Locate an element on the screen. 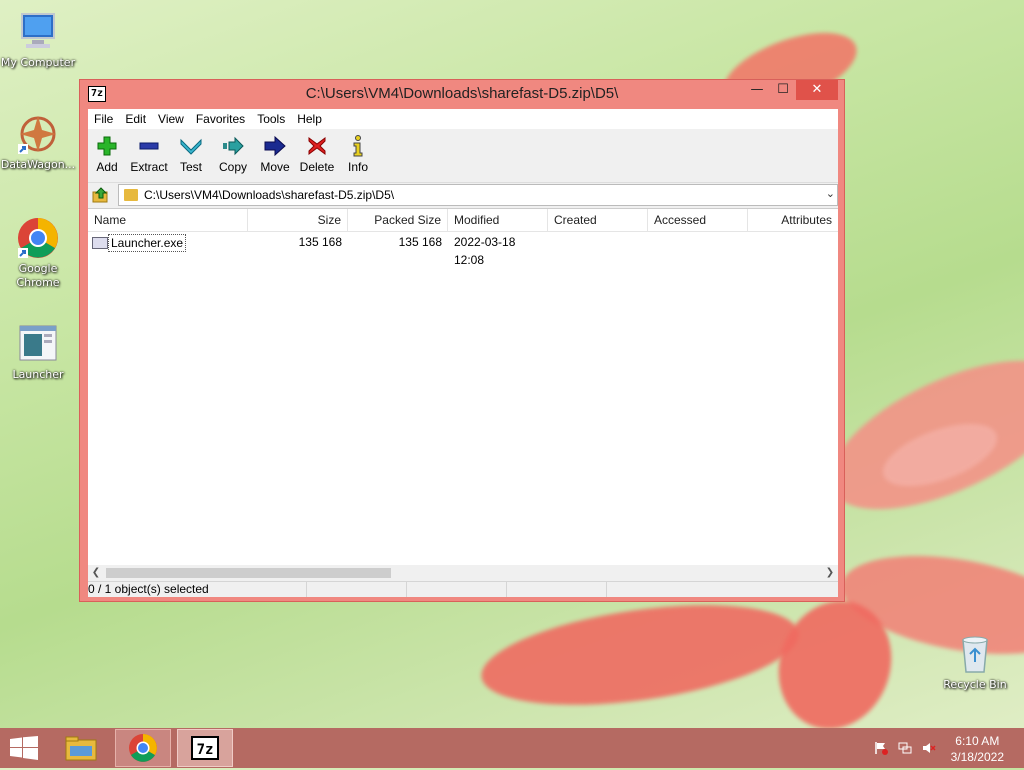 This screenshot has height=770, width=1024. selection-status: 0 / 1 object(s) selected is located at coordinates (148, 589).